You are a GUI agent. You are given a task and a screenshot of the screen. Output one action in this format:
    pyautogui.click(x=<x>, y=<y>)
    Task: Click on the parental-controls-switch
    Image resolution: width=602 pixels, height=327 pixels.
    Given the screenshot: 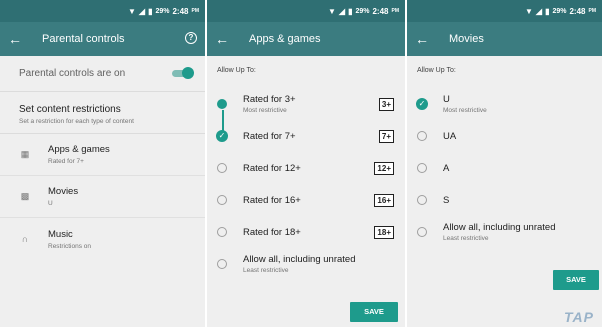 What is the action you would take?
    pyautogui.click(x=183, y=73)
    